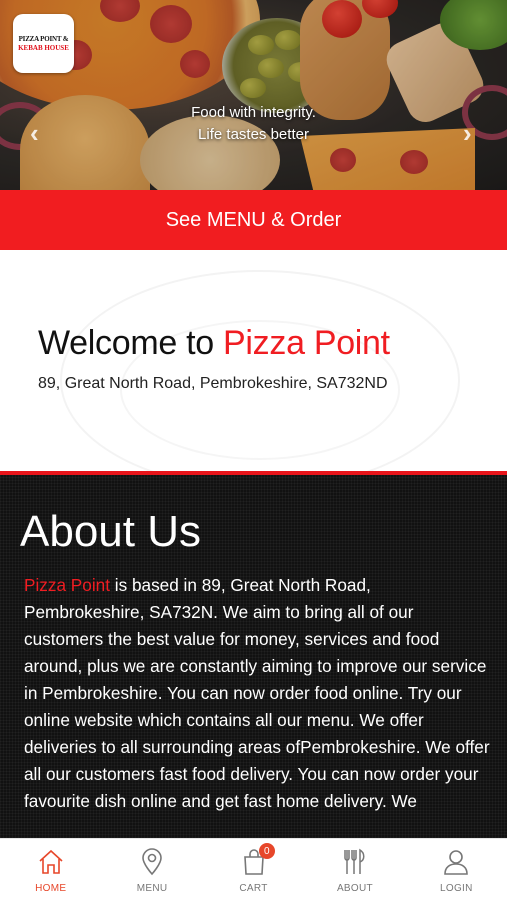 The height and width of the screenshot is (900, 507). I want to click on about-brand: Pizza Point, so click(67, 585).